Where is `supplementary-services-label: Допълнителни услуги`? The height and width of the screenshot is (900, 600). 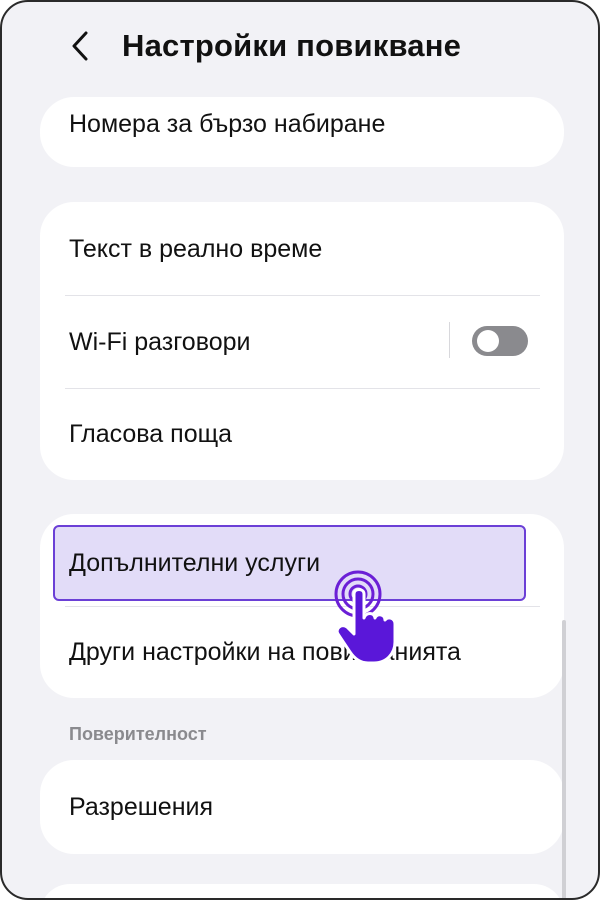 supplementary-services-label: Допълнителни услуги is located at coordinates (195, 562).